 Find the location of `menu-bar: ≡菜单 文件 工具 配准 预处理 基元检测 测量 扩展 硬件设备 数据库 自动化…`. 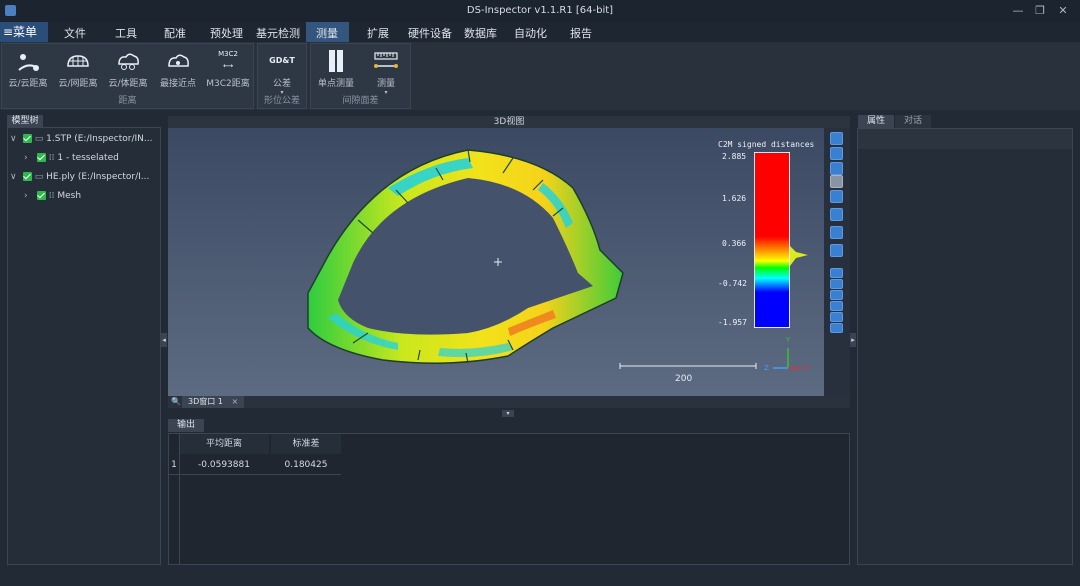

menu-bar: ≡菜单 文件 工具 配准 预处理 基元检测 测量 扩展 硬件设备 数据库 自动化… is located at coordinates (540, 32).